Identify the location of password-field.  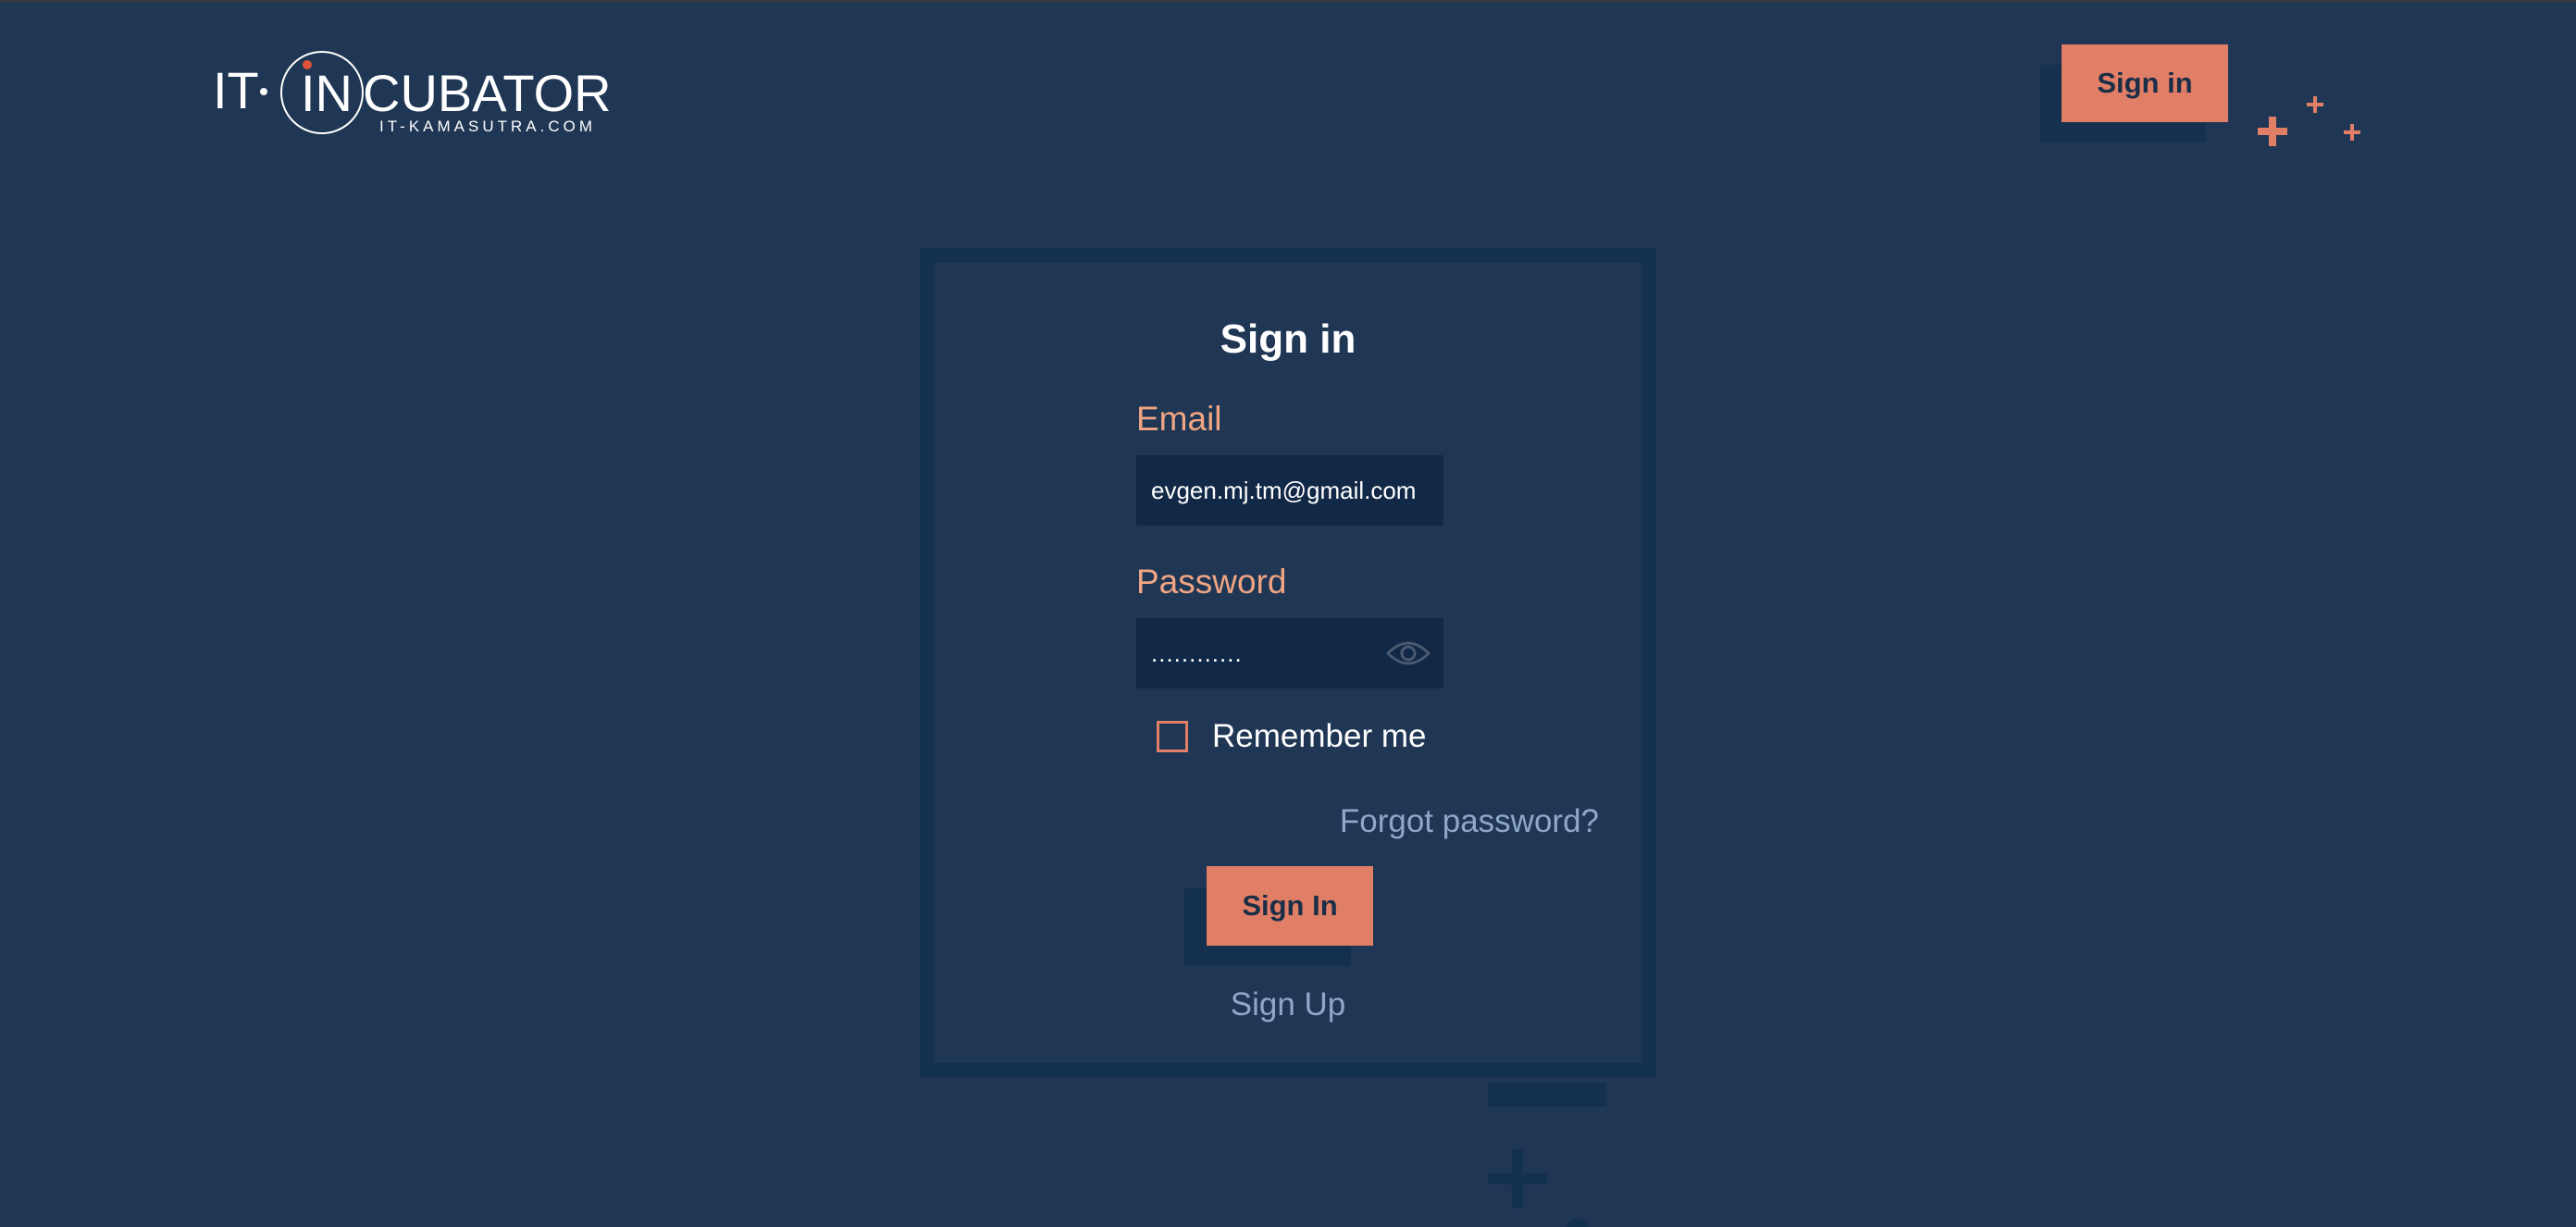
(1262, 653).